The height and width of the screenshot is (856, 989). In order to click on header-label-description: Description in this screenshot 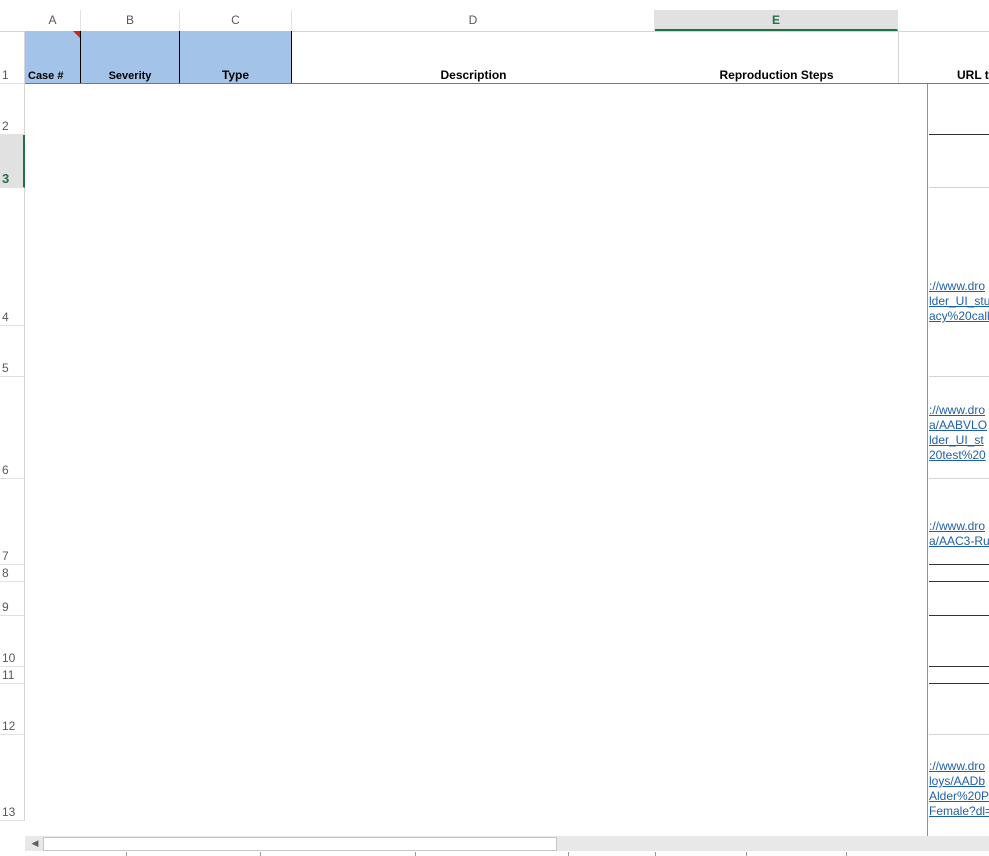, I will do `click(473, 75)`.